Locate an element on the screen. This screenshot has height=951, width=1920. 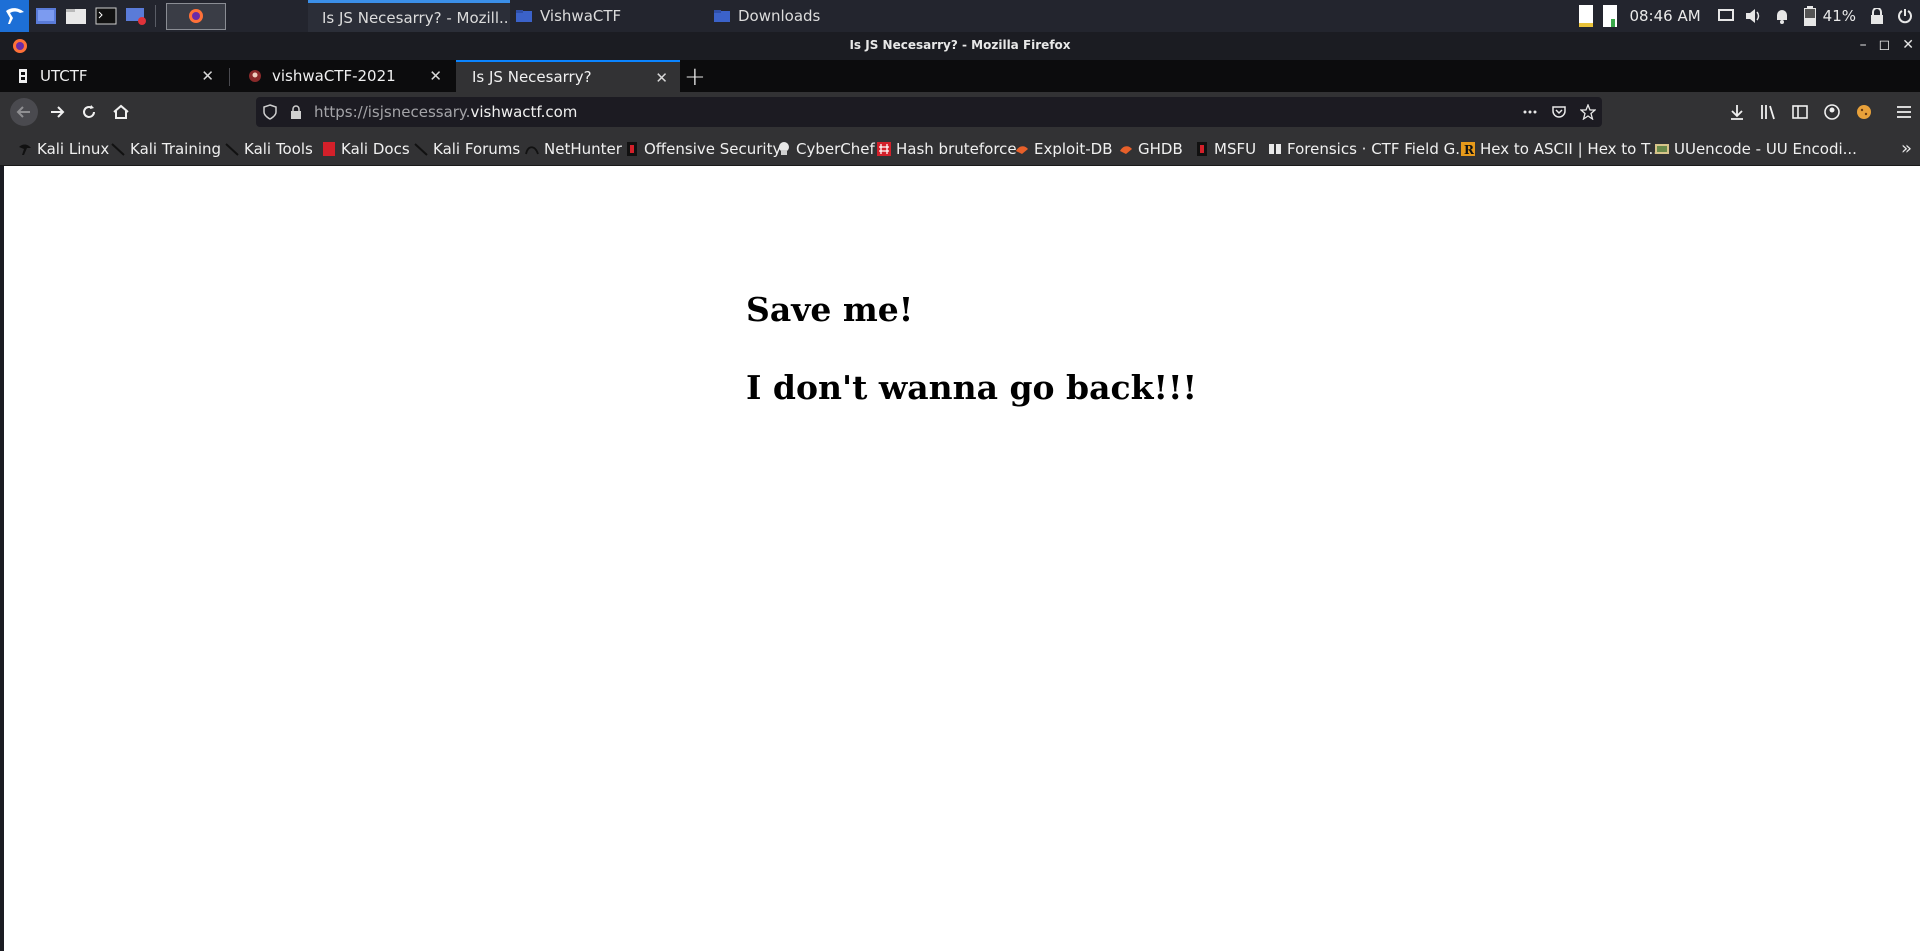
page-actions-menu-icon is located at coordinates (1530, 112).